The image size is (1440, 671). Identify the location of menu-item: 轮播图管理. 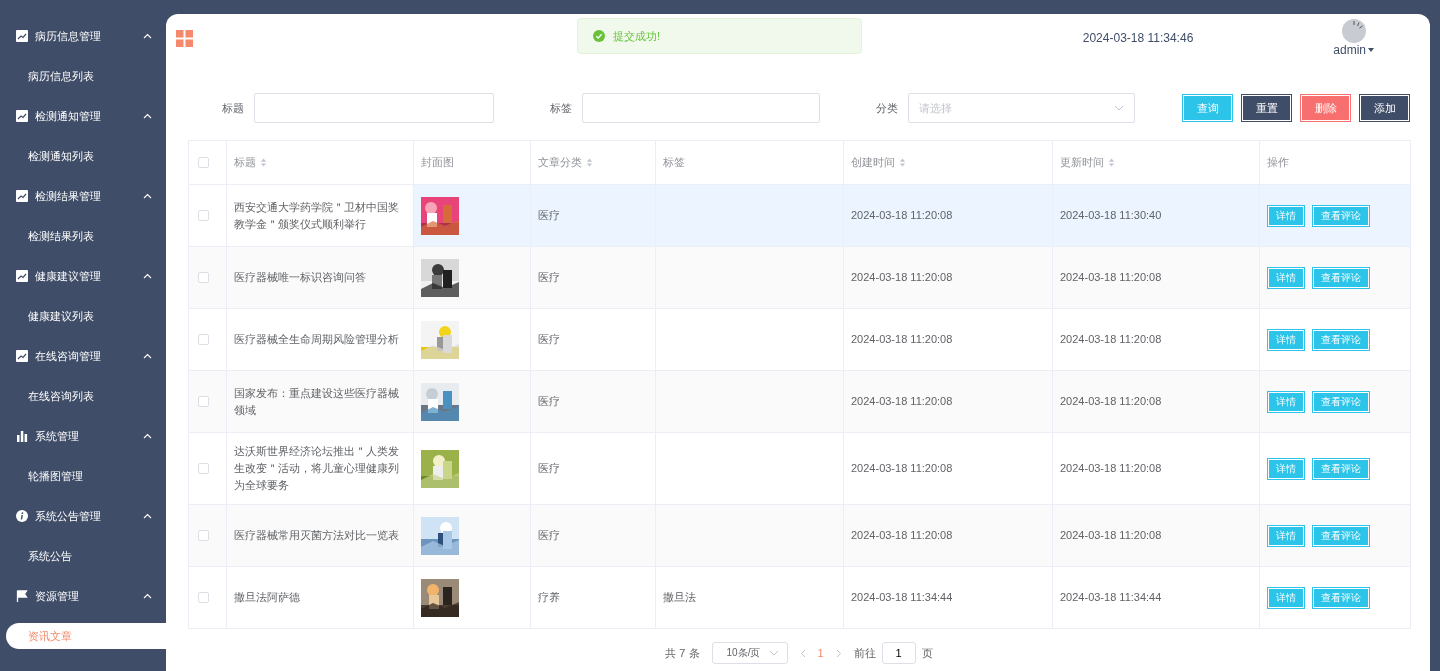
(83, 476).